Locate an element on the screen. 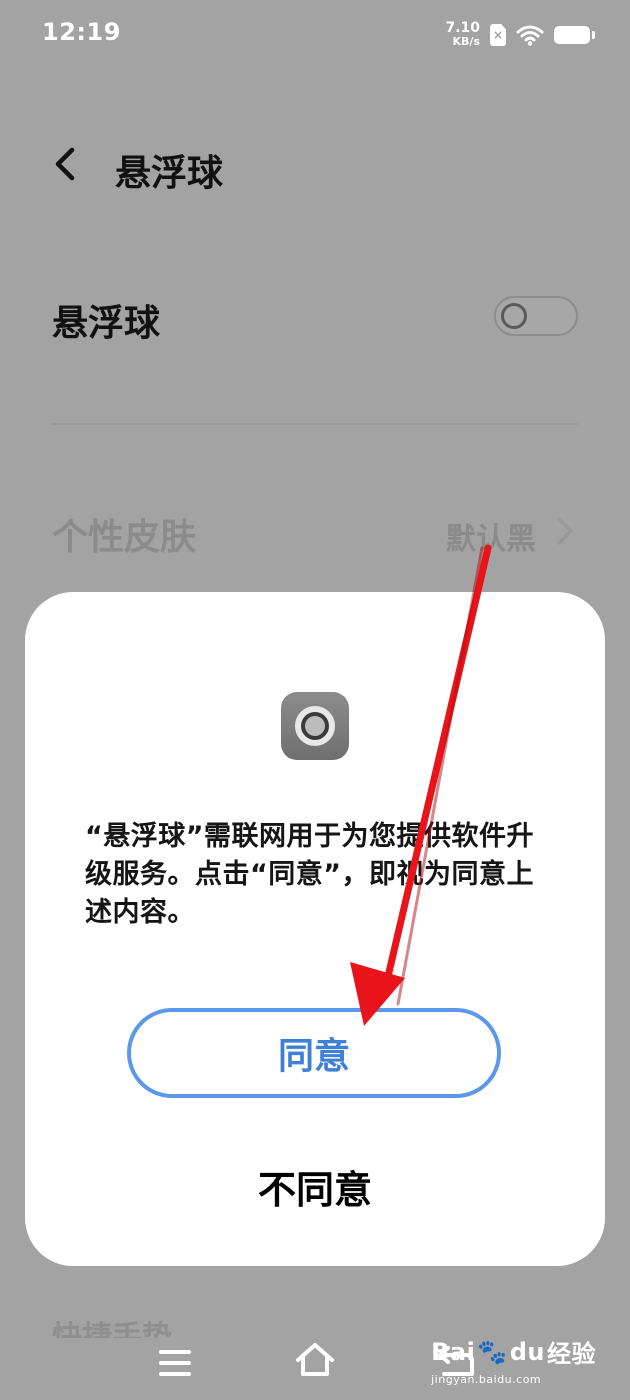 The image size is (630, 1400). status-icons: 7.10 KB/s × is located at coordinates (520, 35).